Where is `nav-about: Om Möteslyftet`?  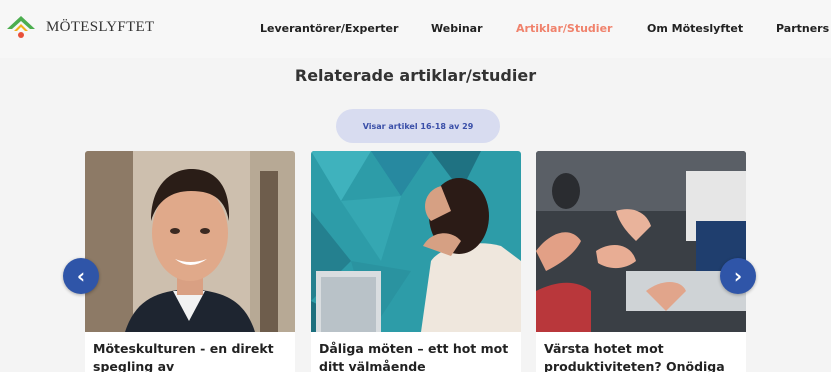 nav-about: Om Möteslyftet is located at coordinates (695, 28).